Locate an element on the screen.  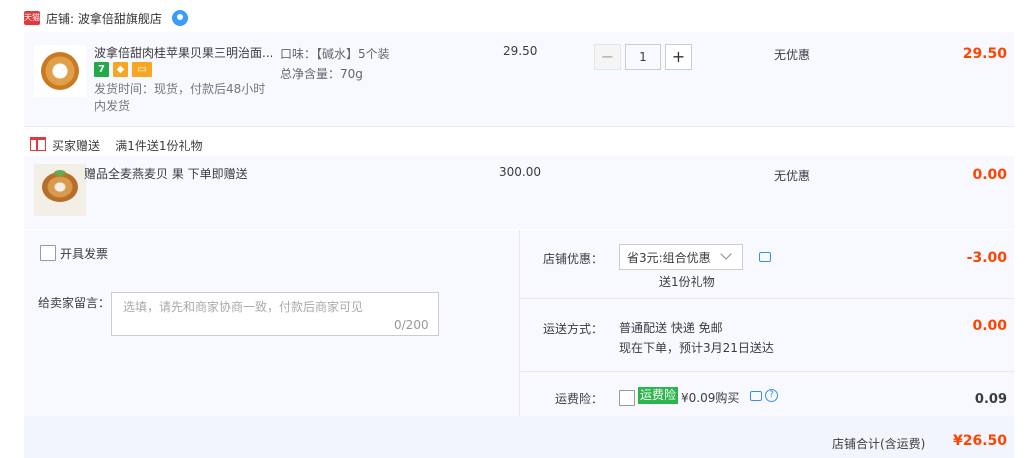
sku-weight: 总净含量：70g is located at coordinates (321, 74).